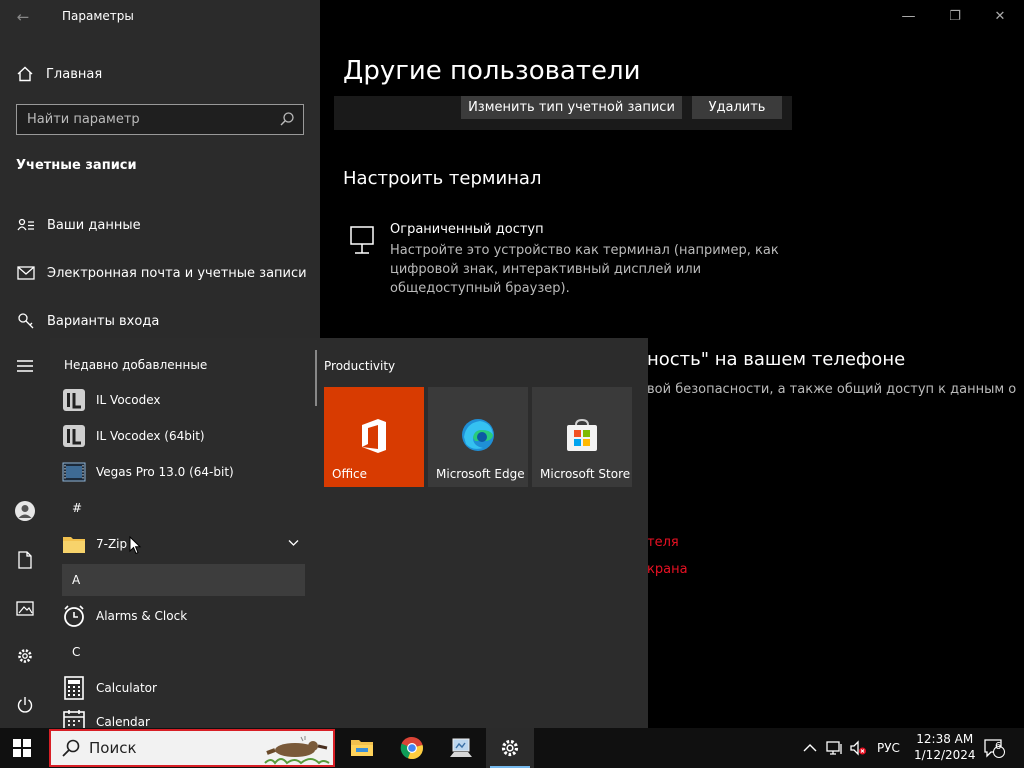 Image resolution: width=1024 pixels, height=768 pixels. What do you see at coordinates (955, 17) in the screenshot?
I see `restore-button: ❐` at bounding box center [955, 17].